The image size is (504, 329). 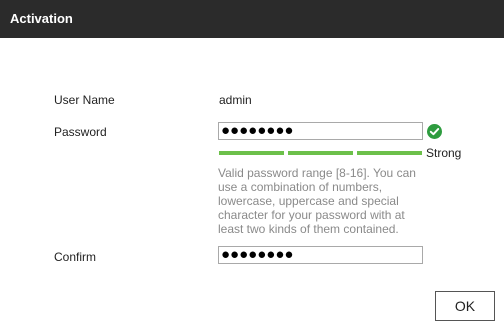 I want to click on password-label: Password, so click(x=80, y=132).